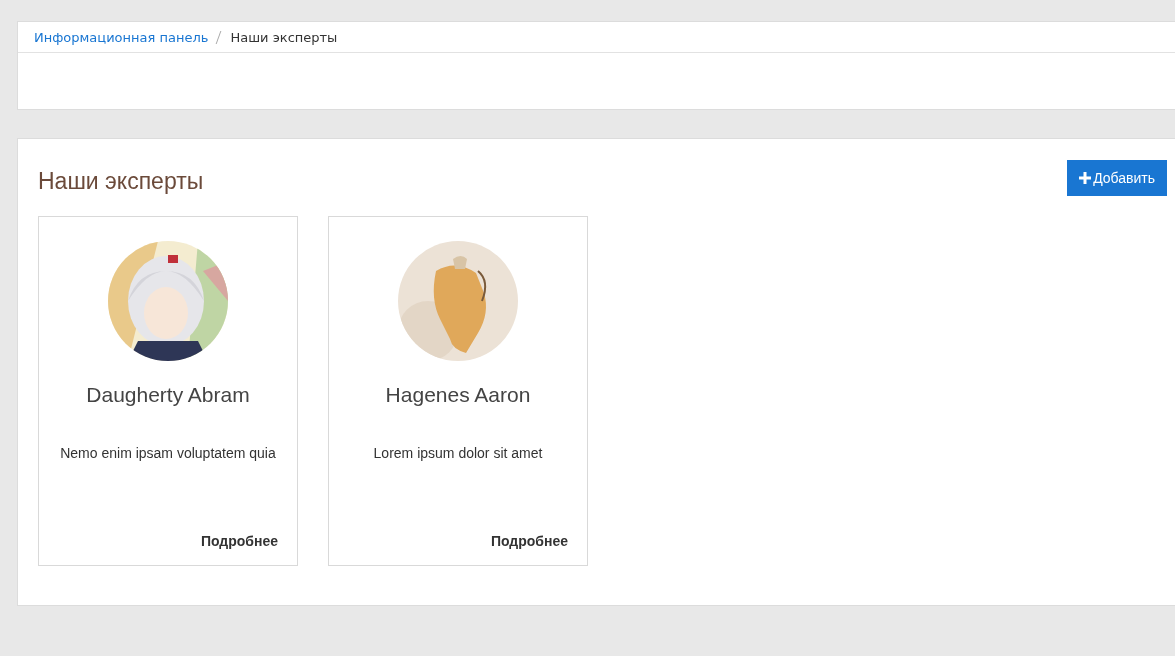 The height and width of the screenshot is (656, 1175). What do you see at coordinates (168, 395) in the screenshot?
I see `expert-name: Daugherty Abram` at bounding box center [168, 395].